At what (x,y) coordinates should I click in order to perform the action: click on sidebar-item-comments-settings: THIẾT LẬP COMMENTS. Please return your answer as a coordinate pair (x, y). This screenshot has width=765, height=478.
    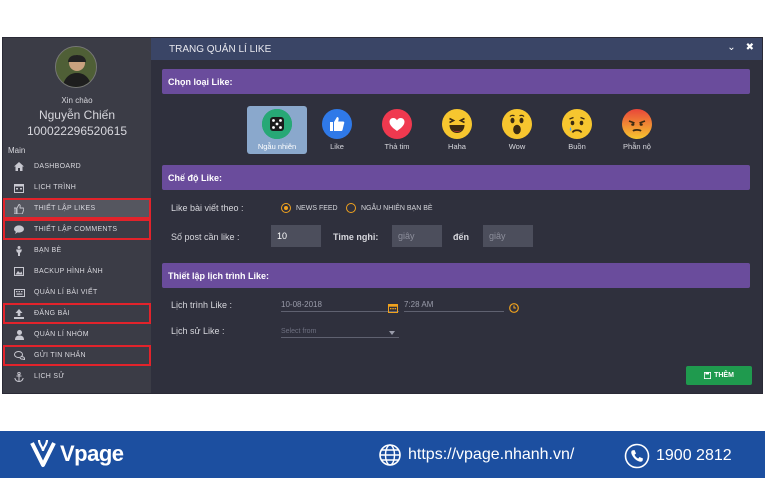
    Looking at the image, I should click on (77, 229).